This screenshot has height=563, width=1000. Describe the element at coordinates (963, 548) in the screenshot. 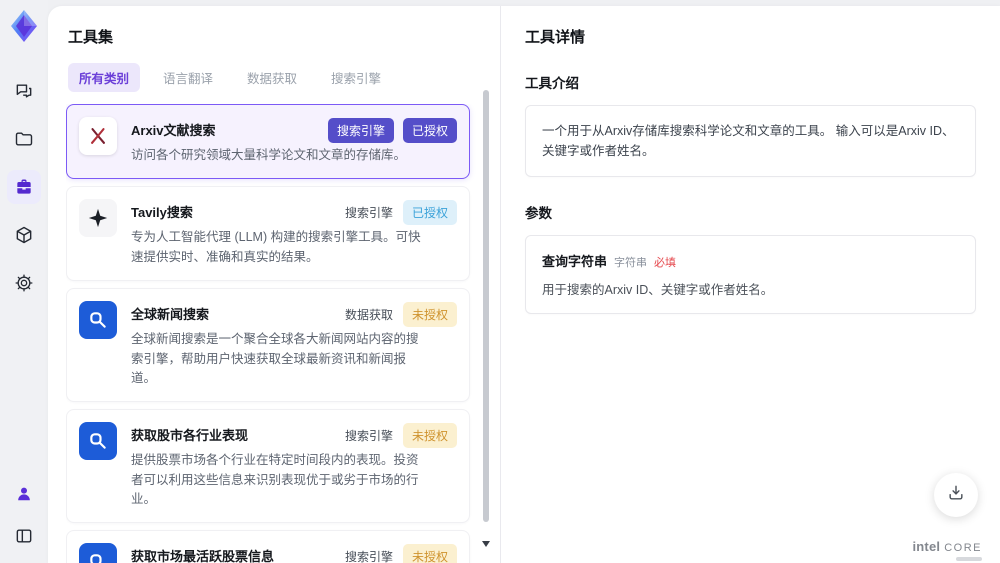

I see `core-wordmark: CORE` at that location.